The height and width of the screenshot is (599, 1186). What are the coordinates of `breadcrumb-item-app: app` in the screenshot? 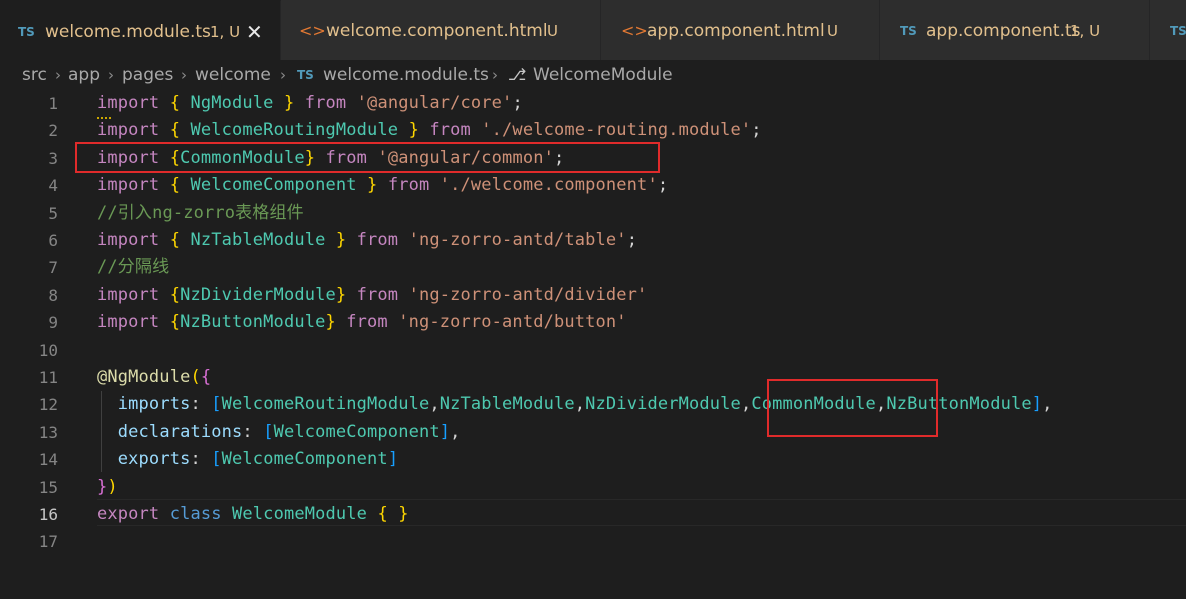 It's located at (84, 75).